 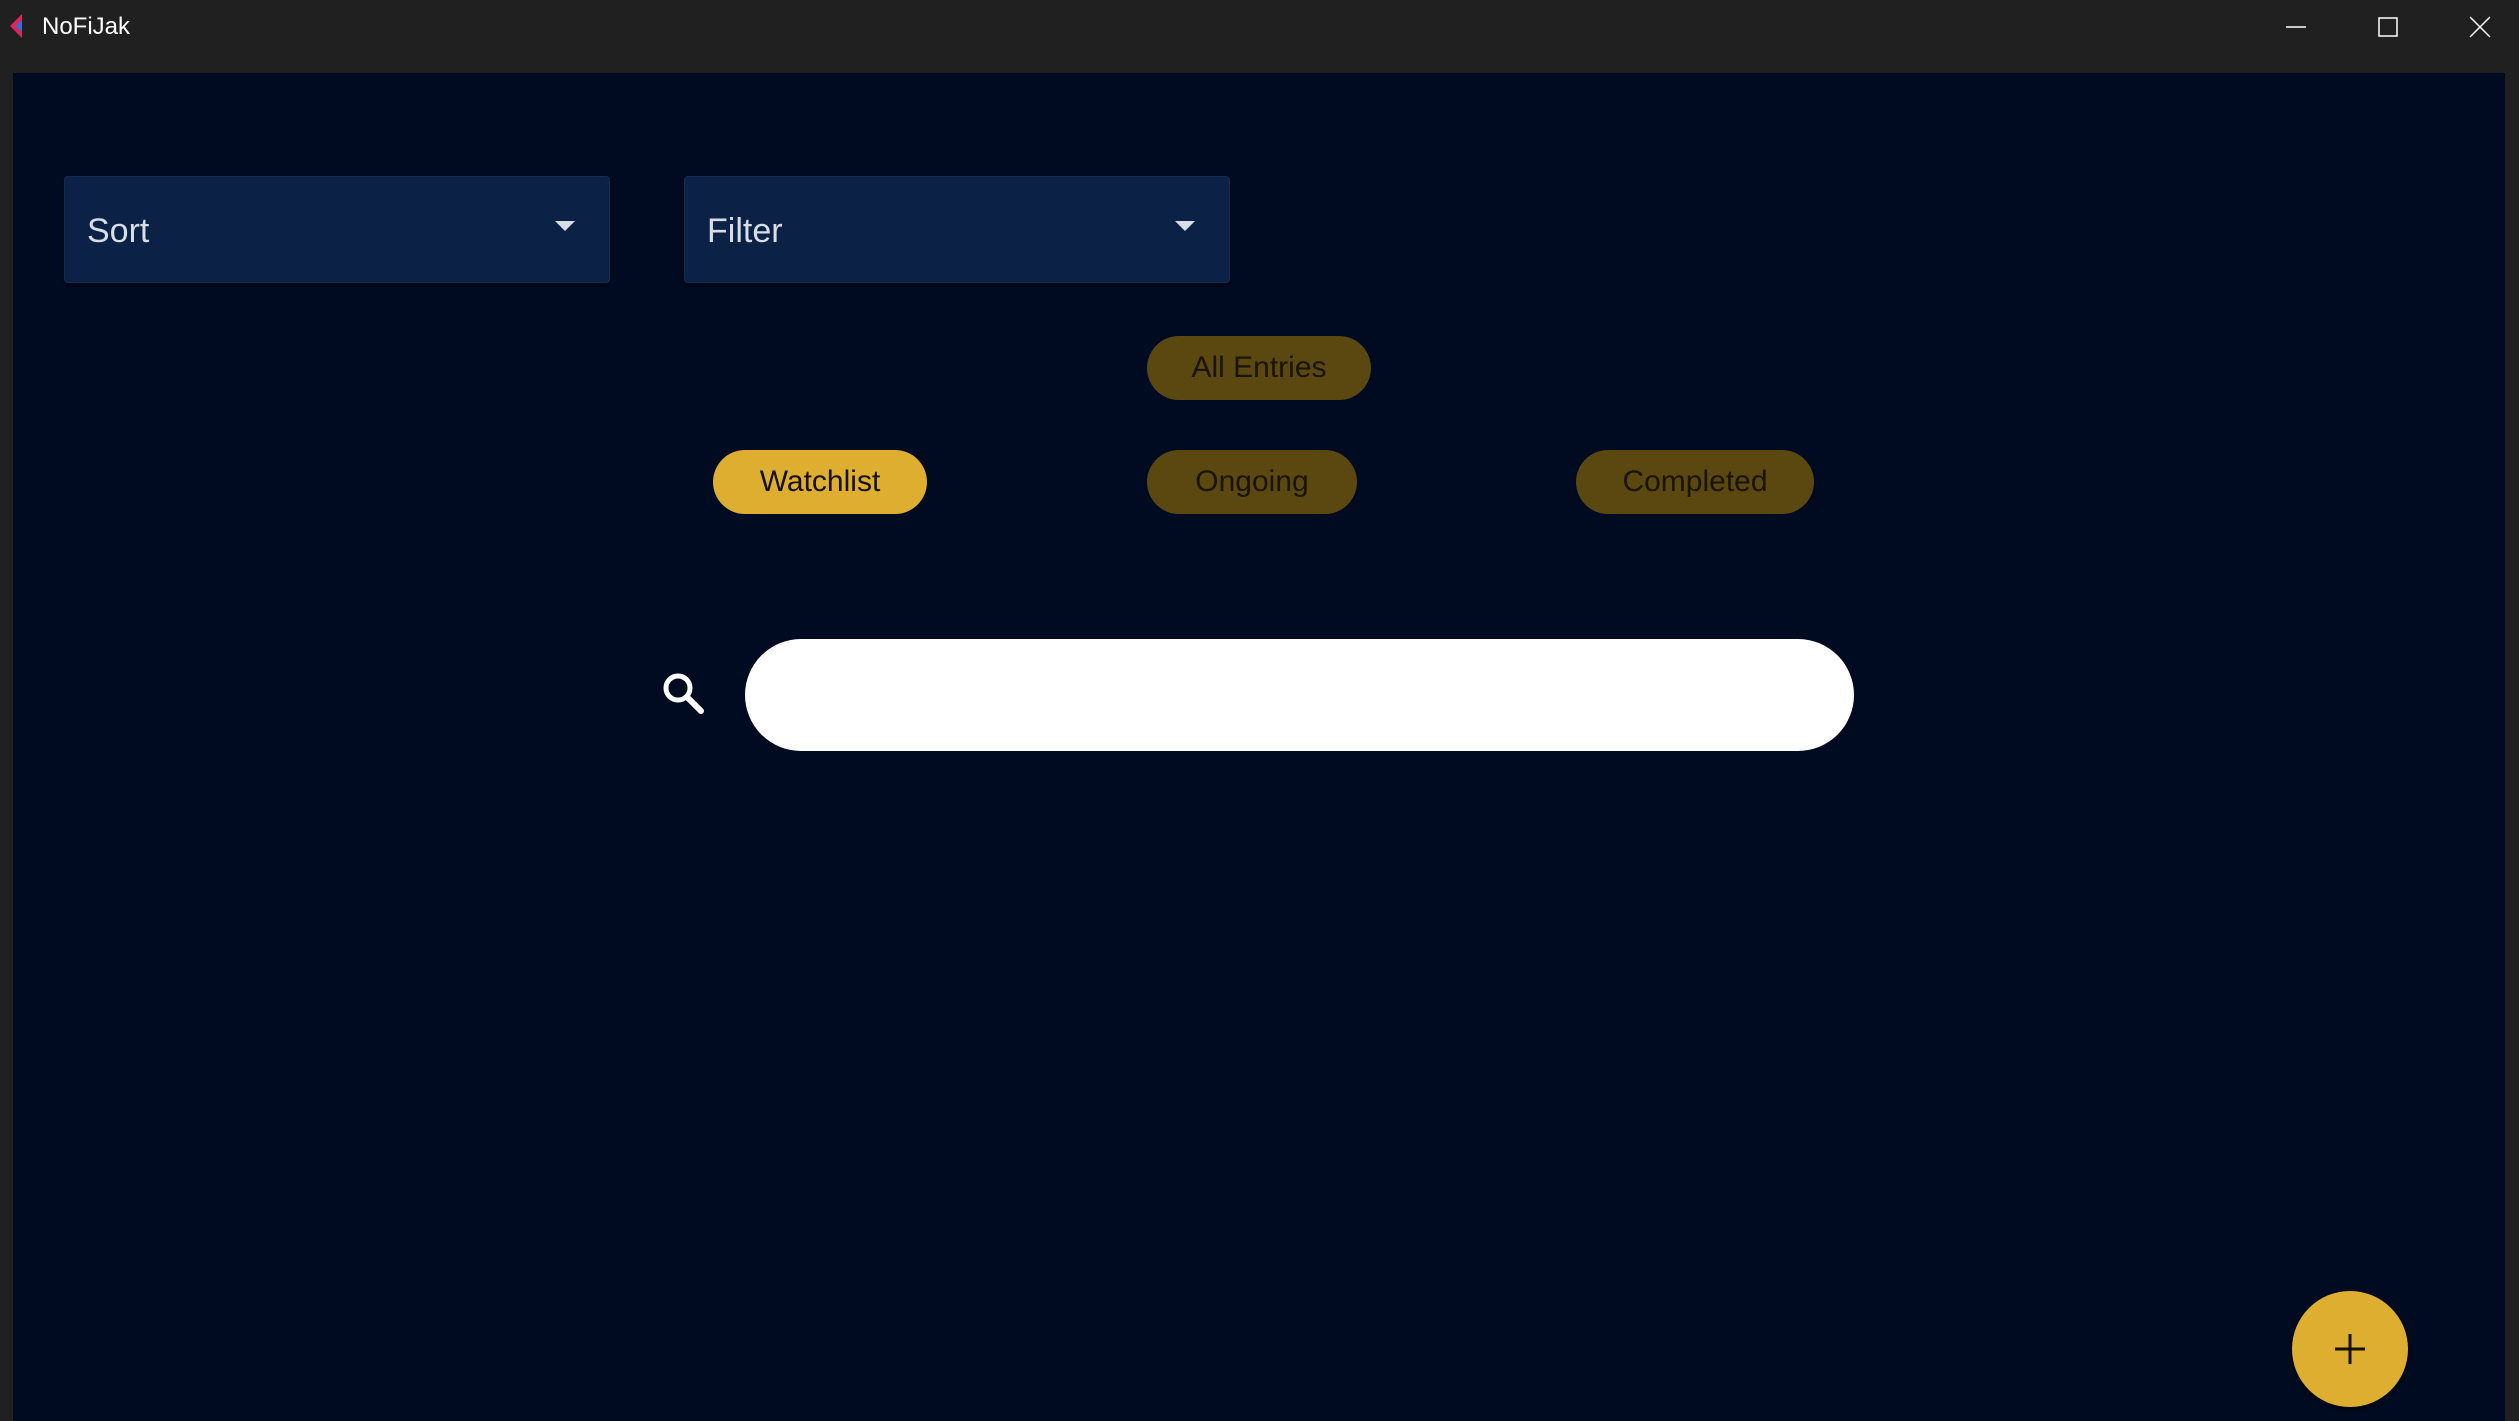 I want to click on close-button, so click(x=2476, y=27).